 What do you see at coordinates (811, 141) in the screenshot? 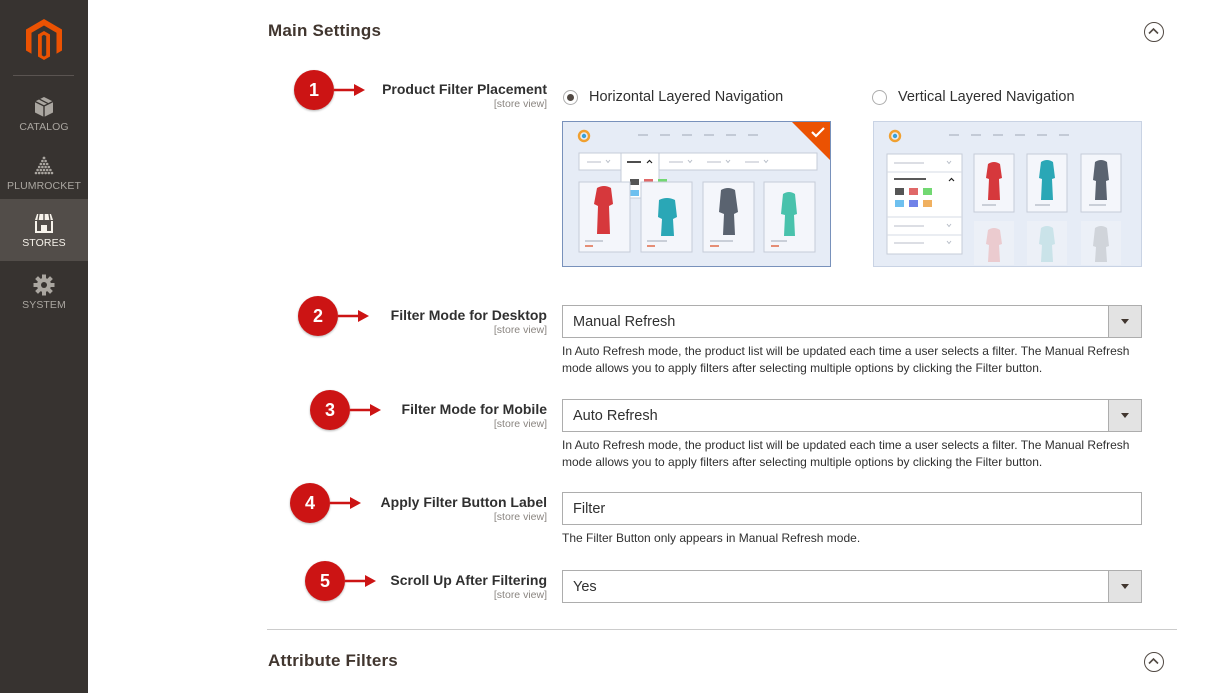
I see `selected-check-icon` at bounding box center [811, 141].